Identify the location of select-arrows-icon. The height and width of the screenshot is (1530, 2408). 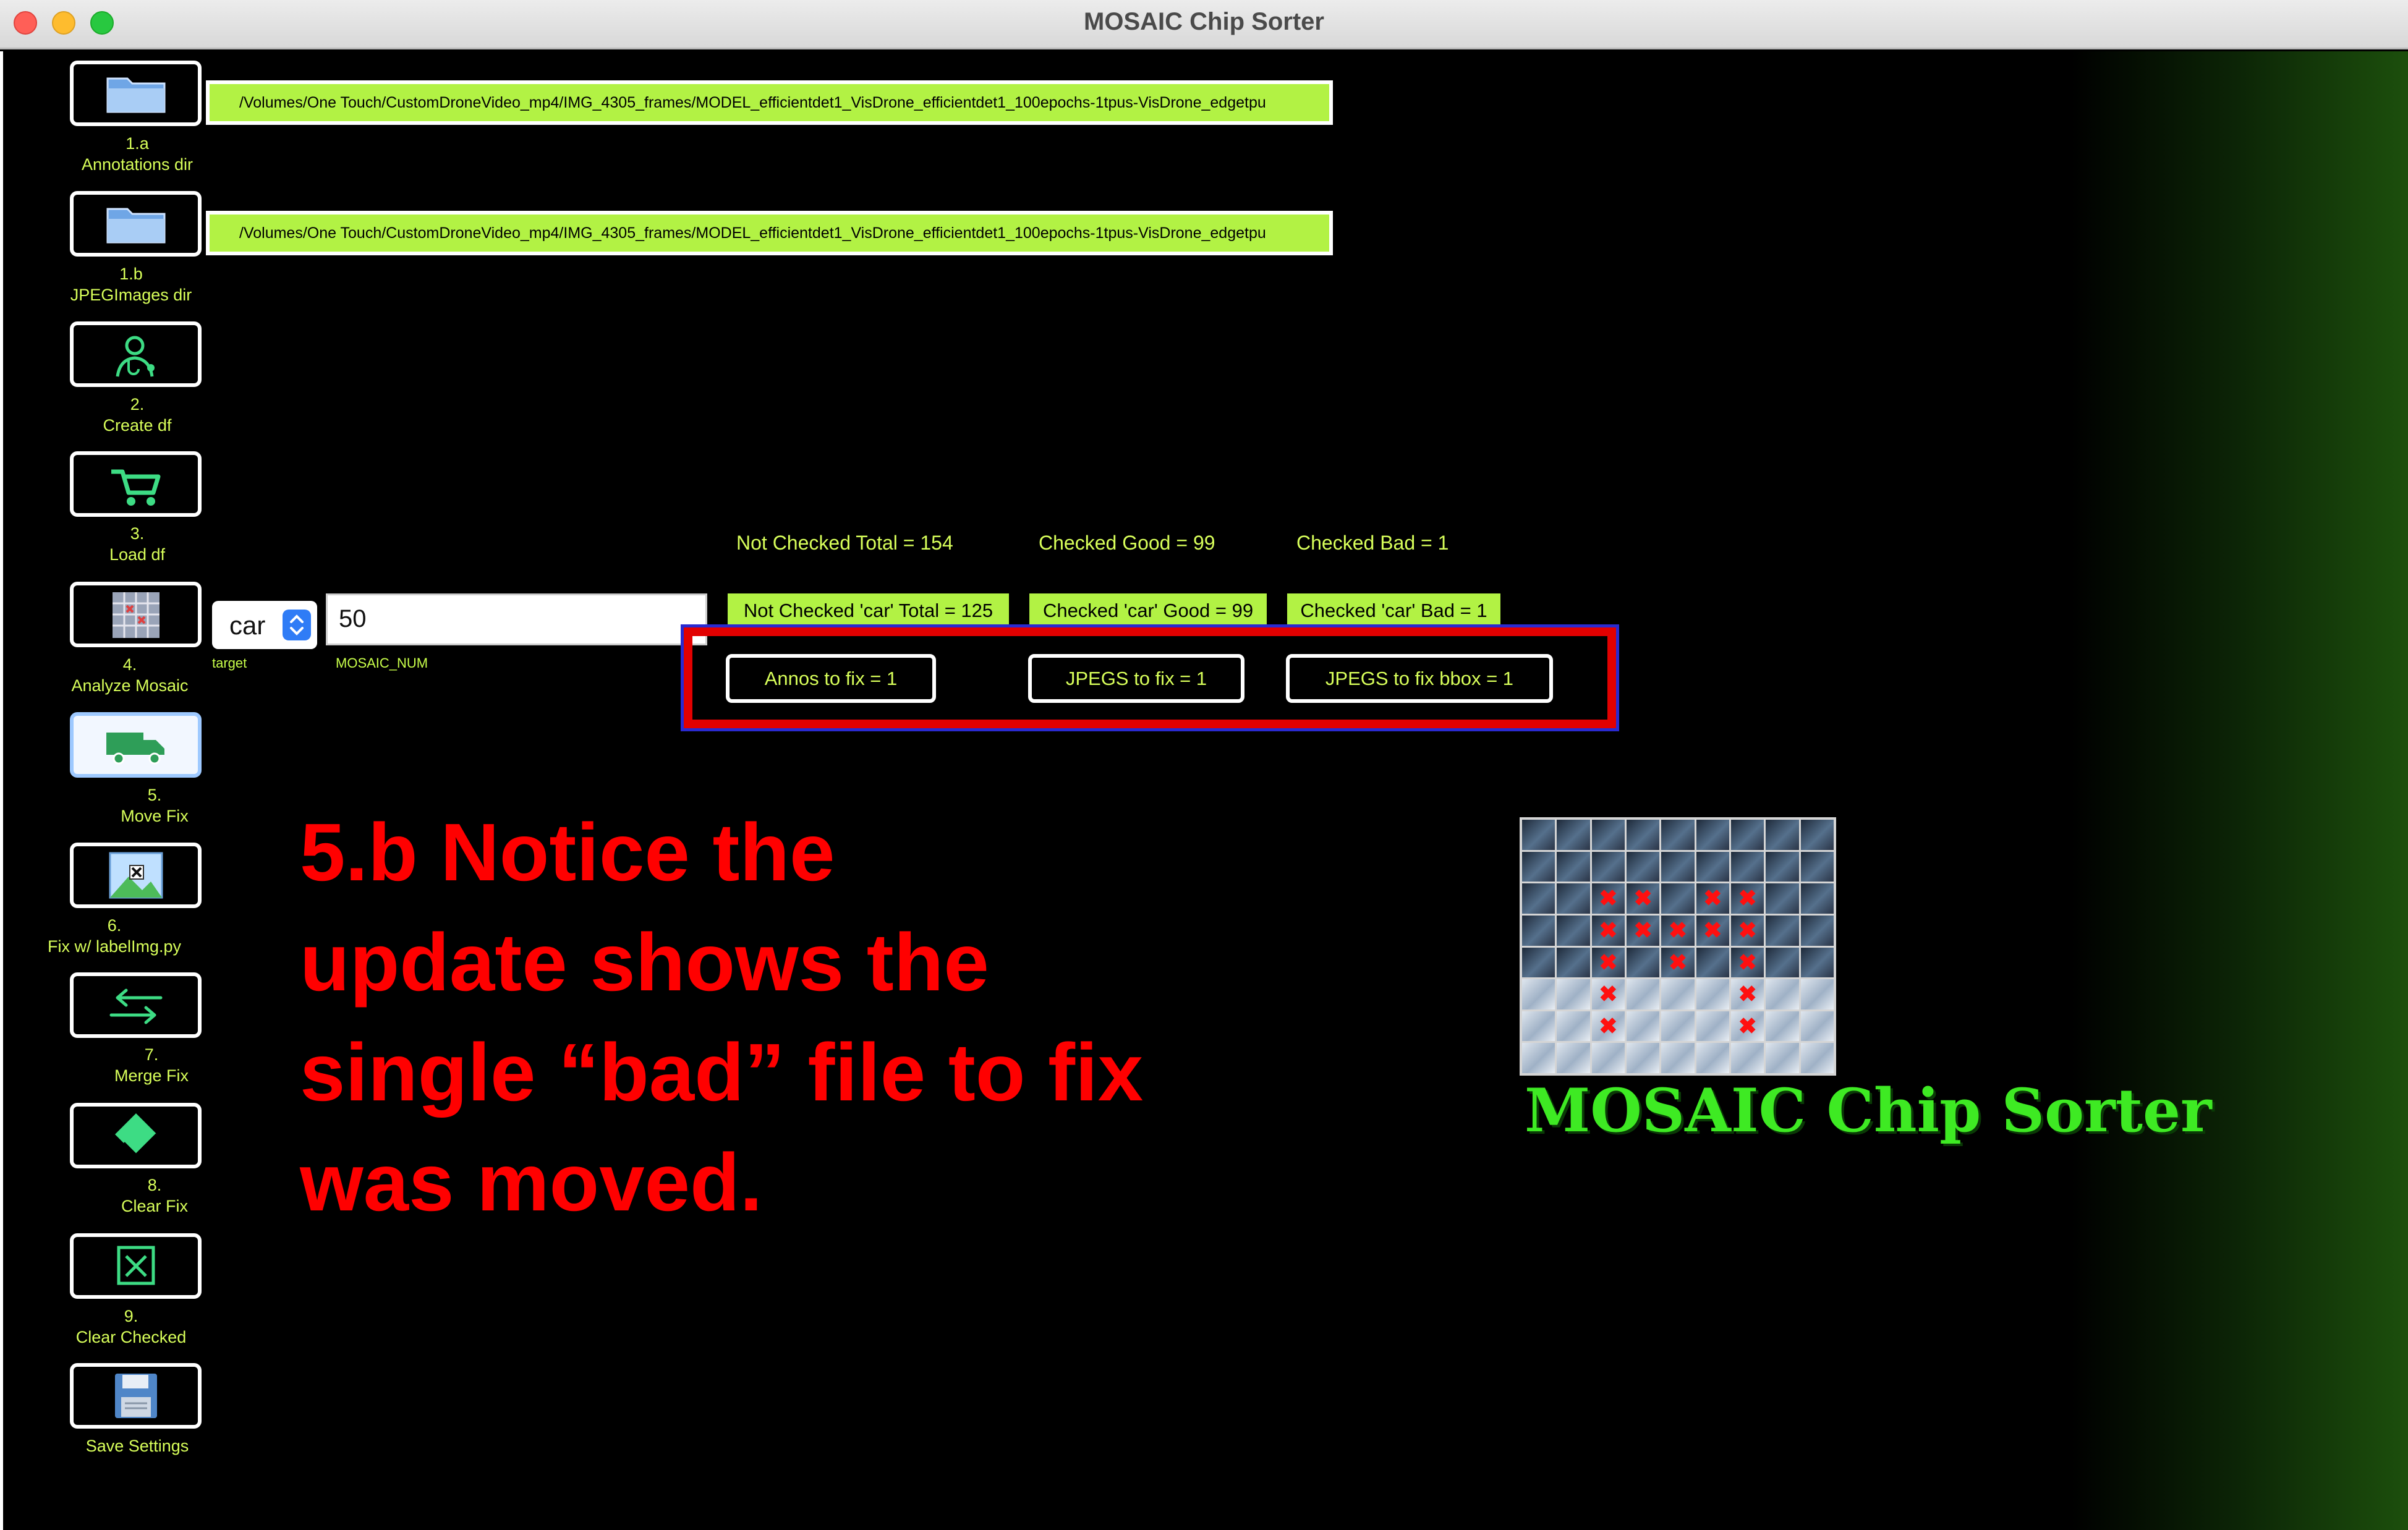
(297, 625).